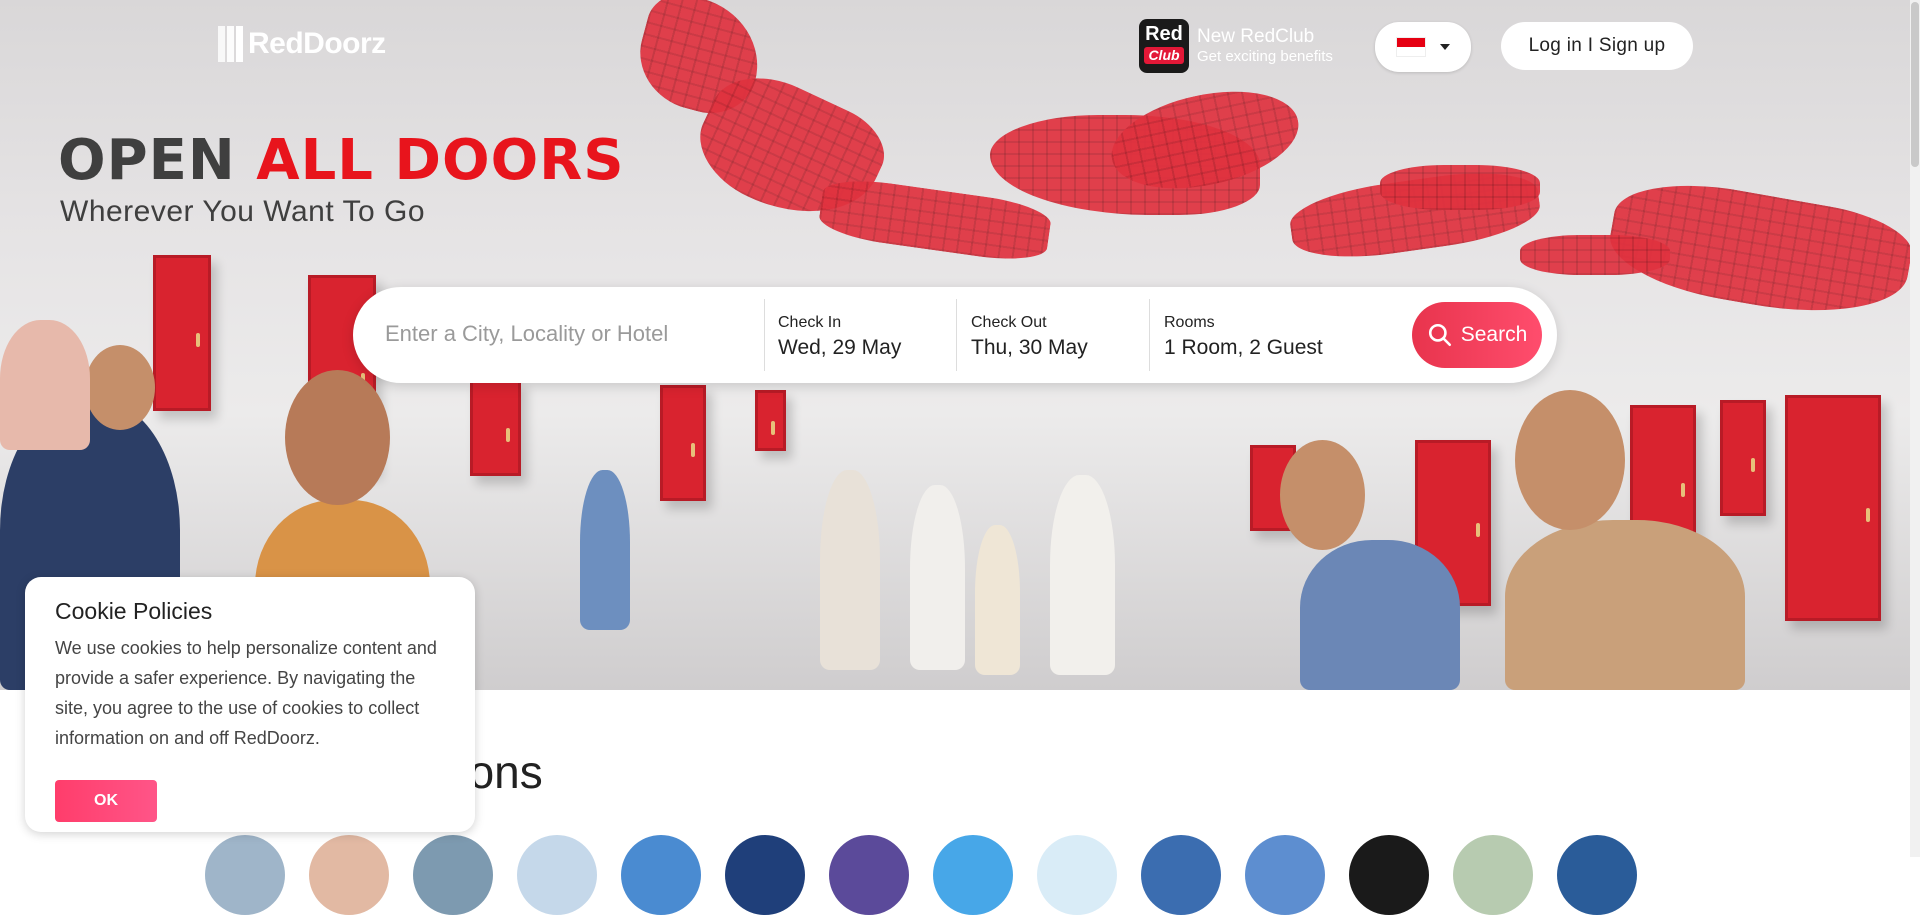 Image resolution: width=1920 pixels, height=915 pixels. I want to click on hero-subheadline: Wherever You Want To Go, so click(243, 211).